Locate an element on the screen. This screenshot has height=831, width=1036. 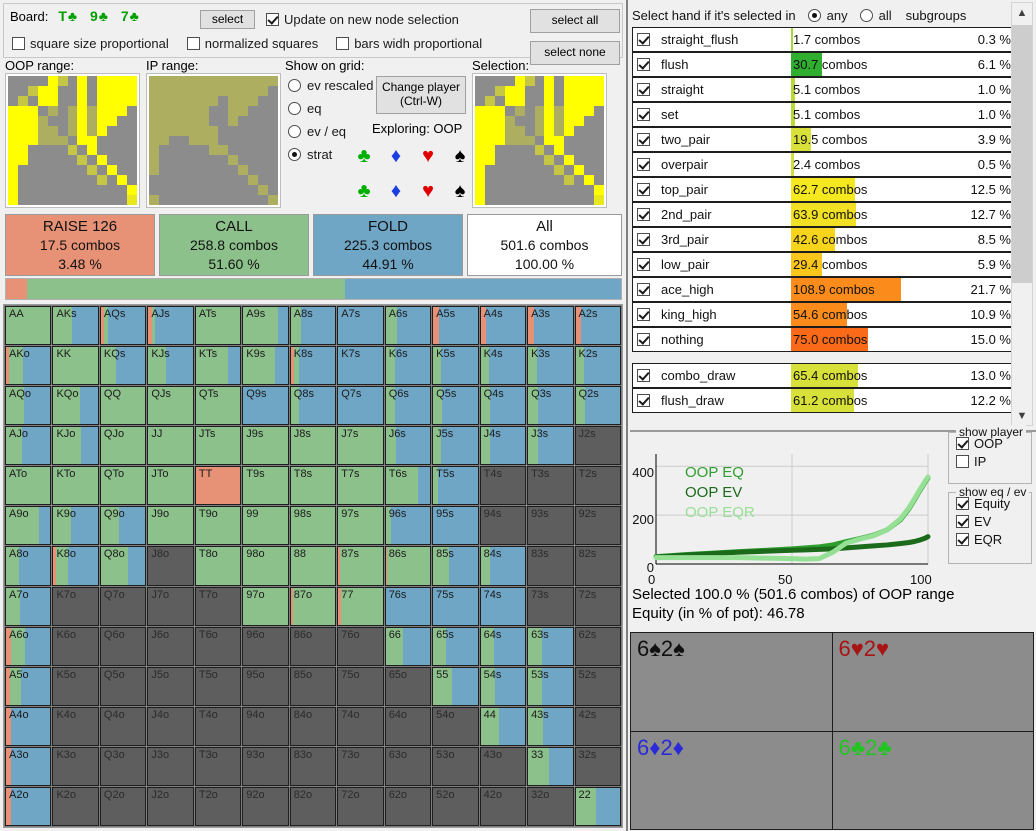
hand-cell-Q4o: Q4o is located at coordinates (123, 726).